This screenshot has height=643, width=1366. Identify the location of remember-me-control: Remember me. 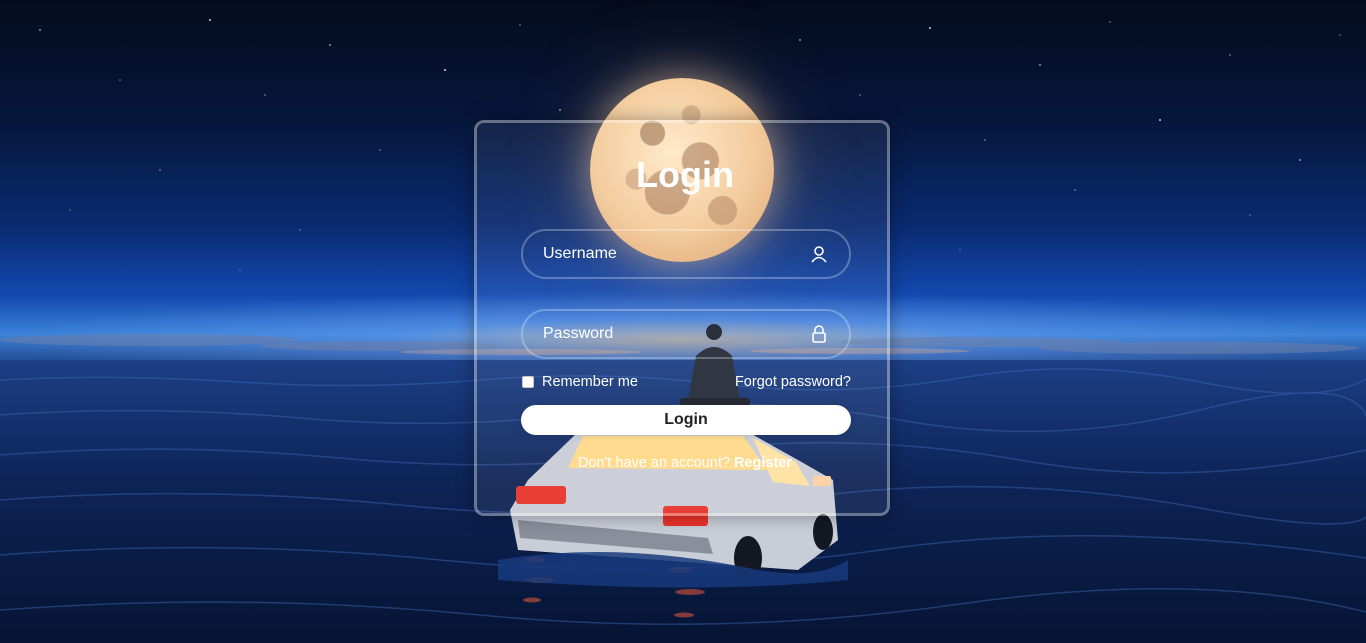
(579, 382).